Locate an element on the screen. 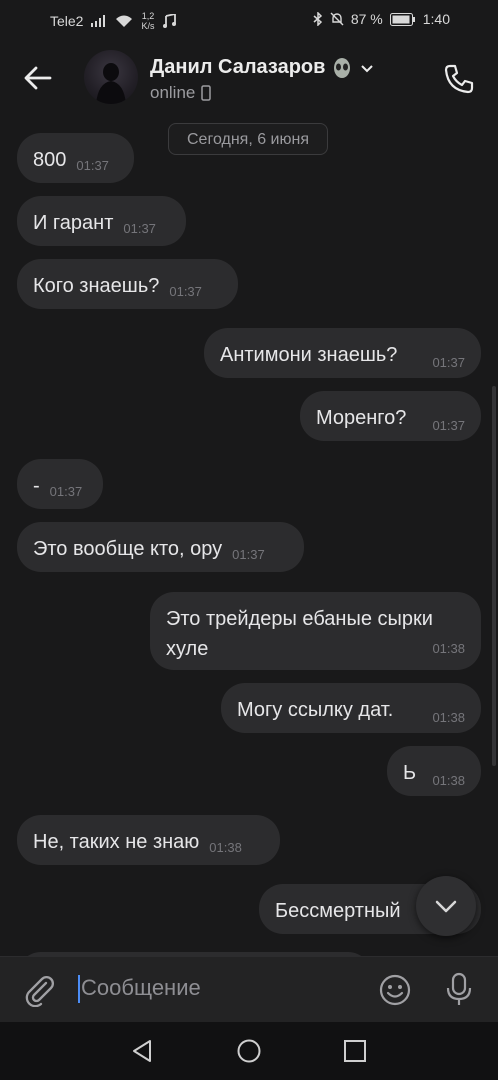  message-input: Сообщение is located at coordinates (139, 989).